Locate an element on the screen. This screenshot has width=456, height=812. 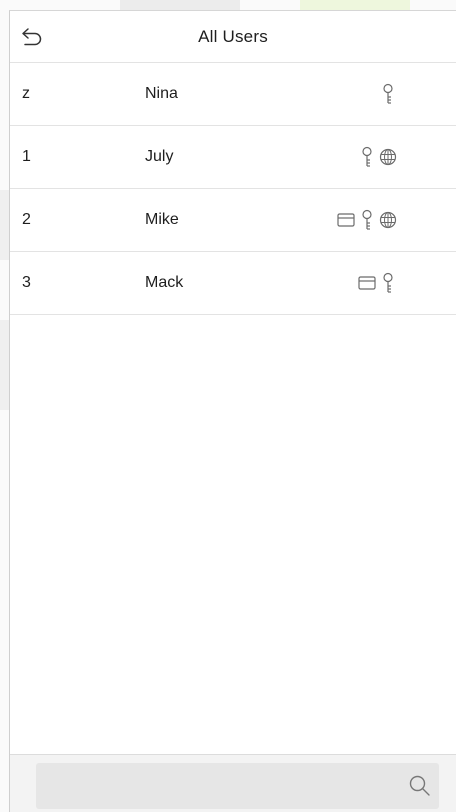
user-id: 2 is located at coordinates (26, 219).